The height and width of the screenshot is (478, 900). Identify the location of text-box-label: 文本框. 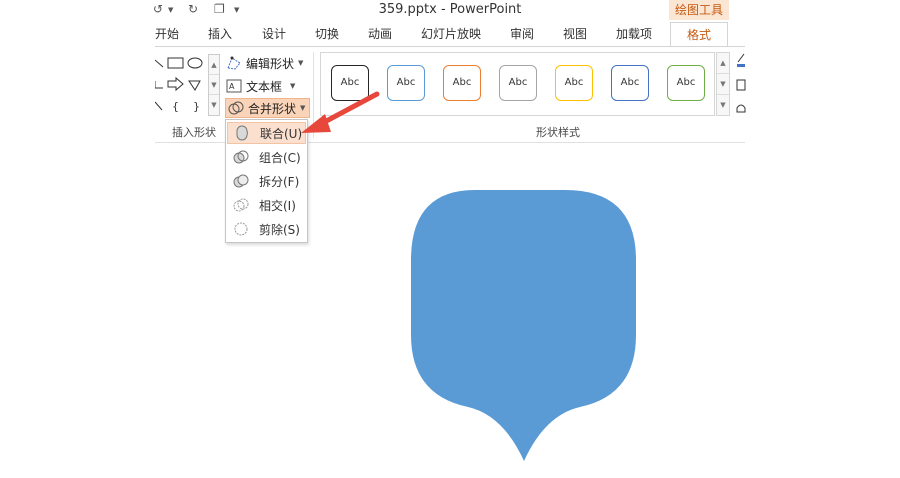
(264, 86).